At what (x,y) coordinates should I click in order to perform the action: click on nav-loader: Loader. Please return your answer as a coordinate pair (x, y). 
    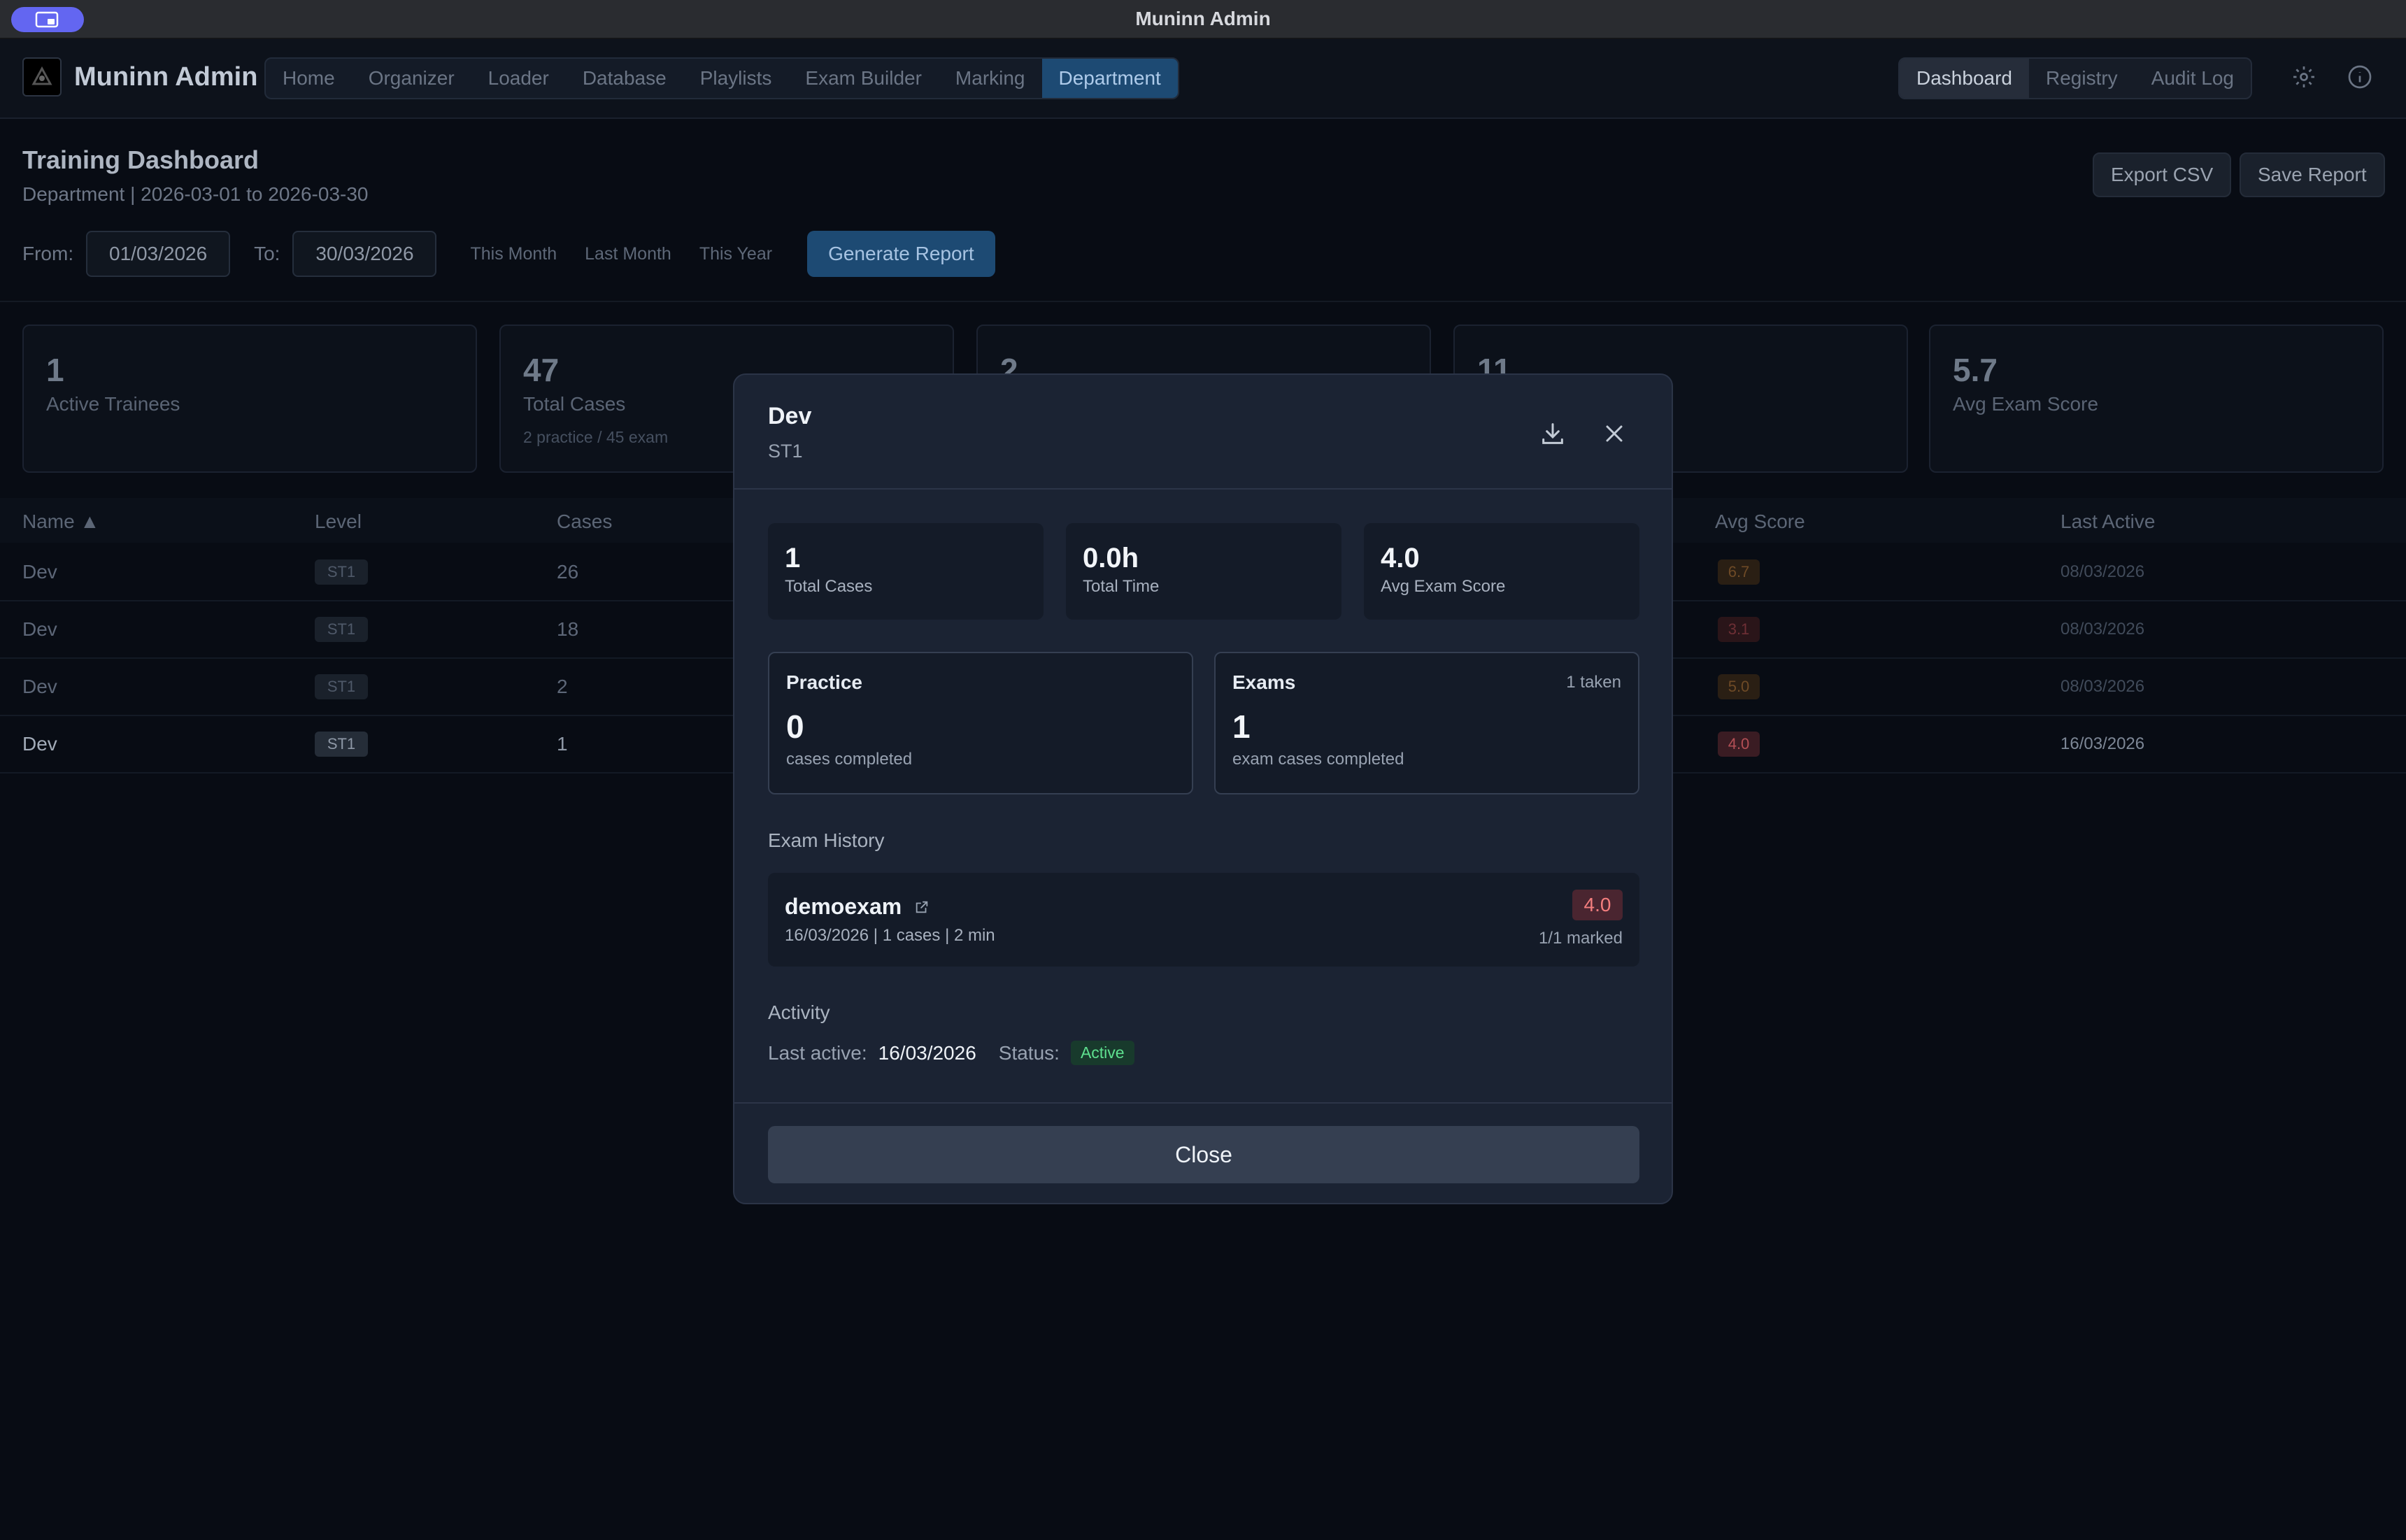
    Looking at the image, I should click on (518, 78).